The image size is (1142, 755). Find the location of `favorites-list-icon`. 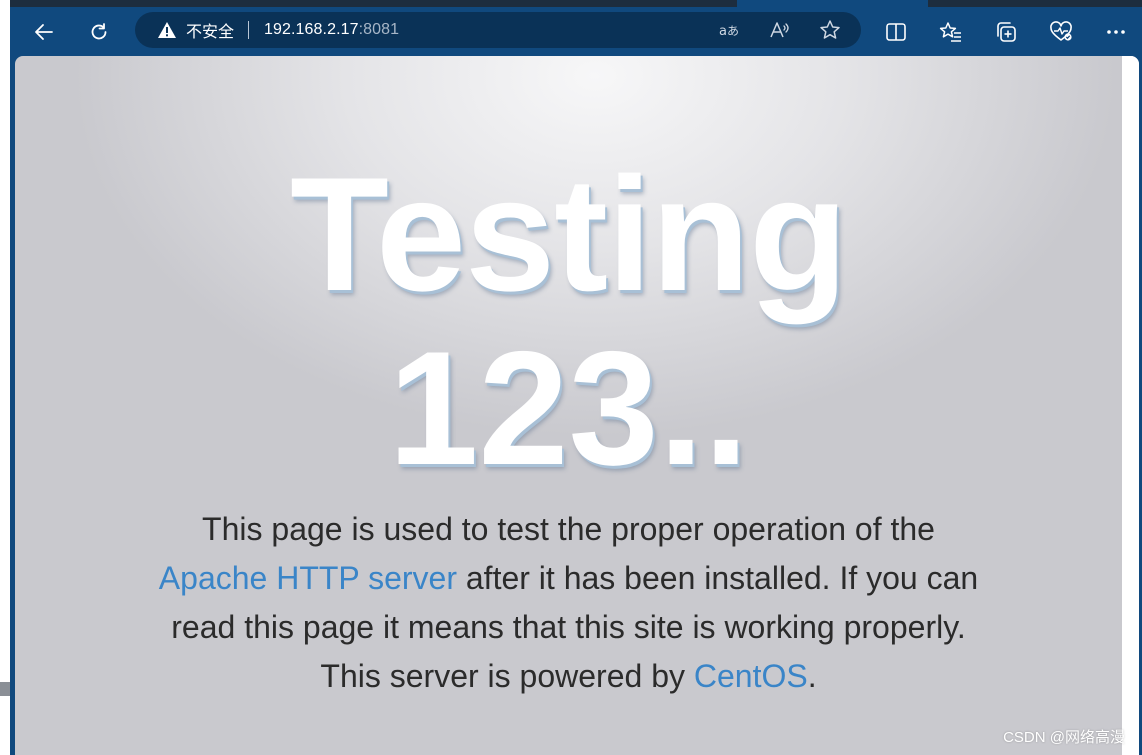

favorites-list-icon is located at coordinates (951, 32).